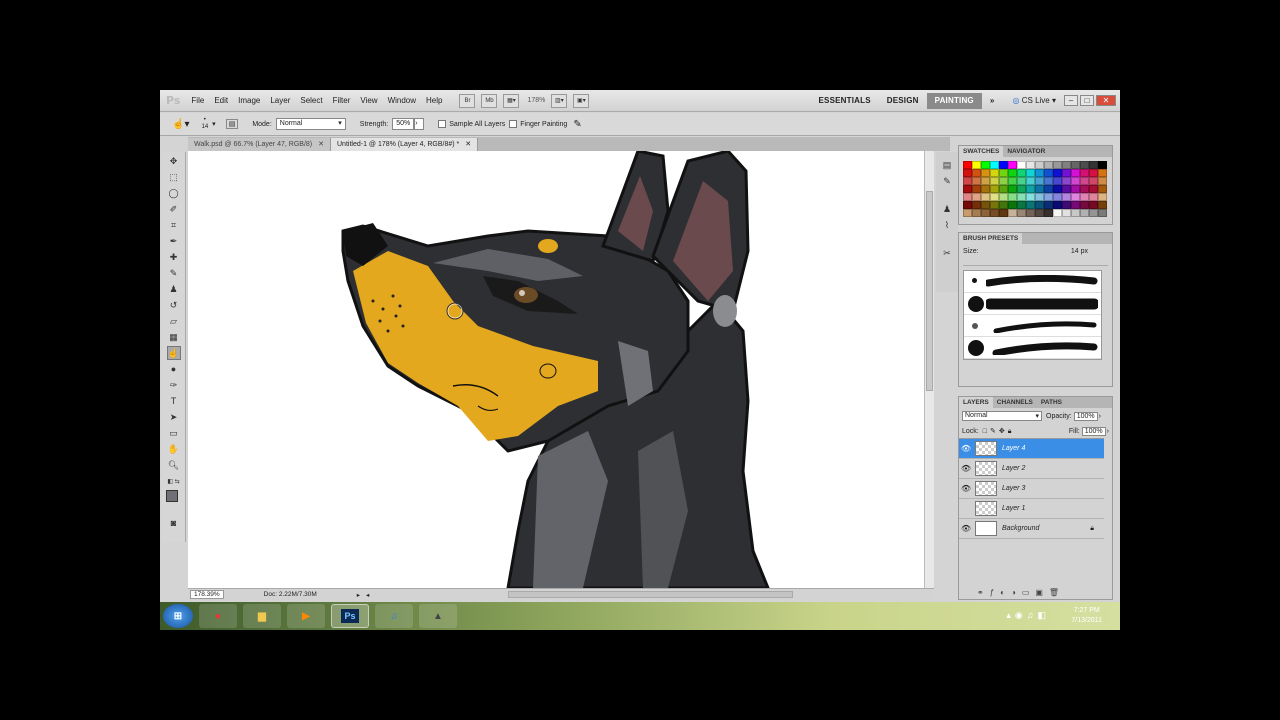  What do you see at coordinates (174, 305) in the screenshot?
I see `history-brush-tool-icon: ↺` at bounding box center [174, 305].